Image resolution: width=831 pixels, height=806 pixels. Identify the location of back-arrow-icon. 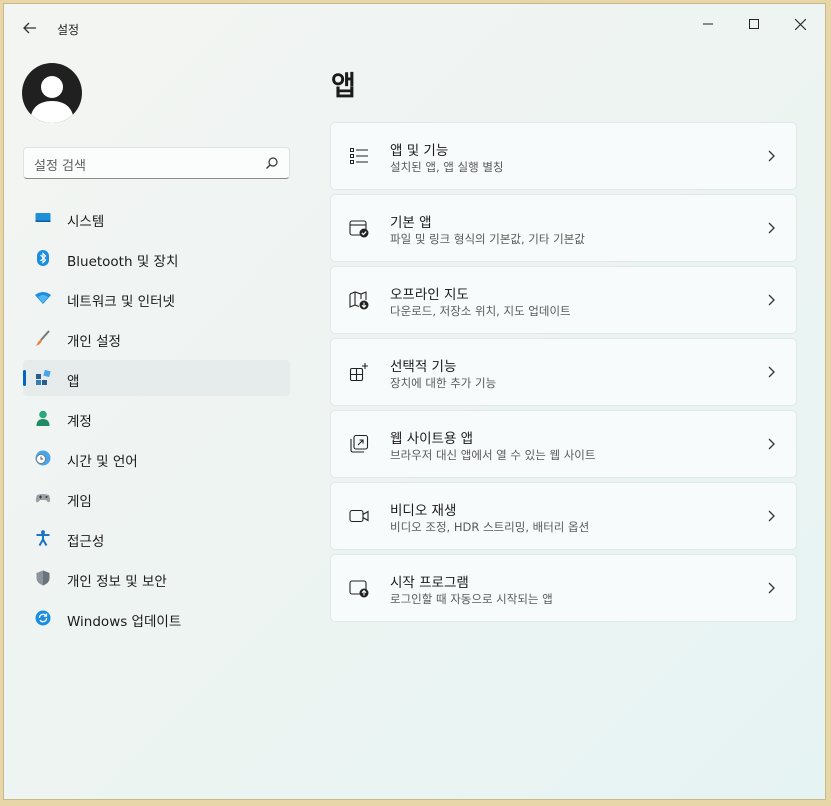
(29, 28).